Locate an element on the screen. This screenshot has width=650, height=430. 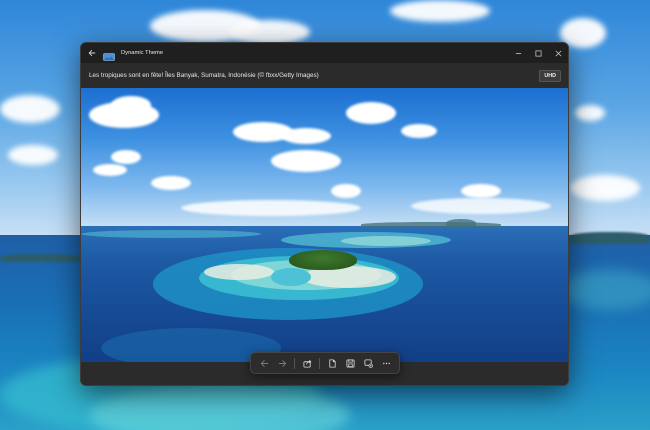
set-background-icon is located at coordinates (368, 363).